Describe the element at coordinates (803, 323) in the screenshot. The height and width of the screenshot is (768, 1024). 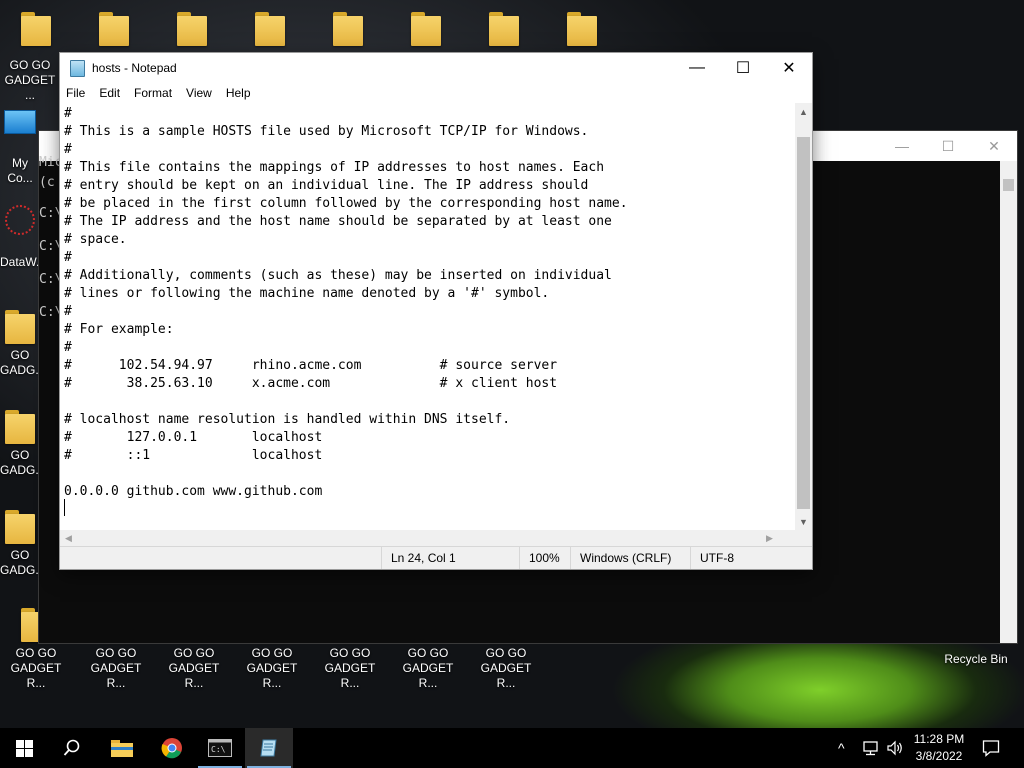
I see `vertical-scroll-thumb` at that location.